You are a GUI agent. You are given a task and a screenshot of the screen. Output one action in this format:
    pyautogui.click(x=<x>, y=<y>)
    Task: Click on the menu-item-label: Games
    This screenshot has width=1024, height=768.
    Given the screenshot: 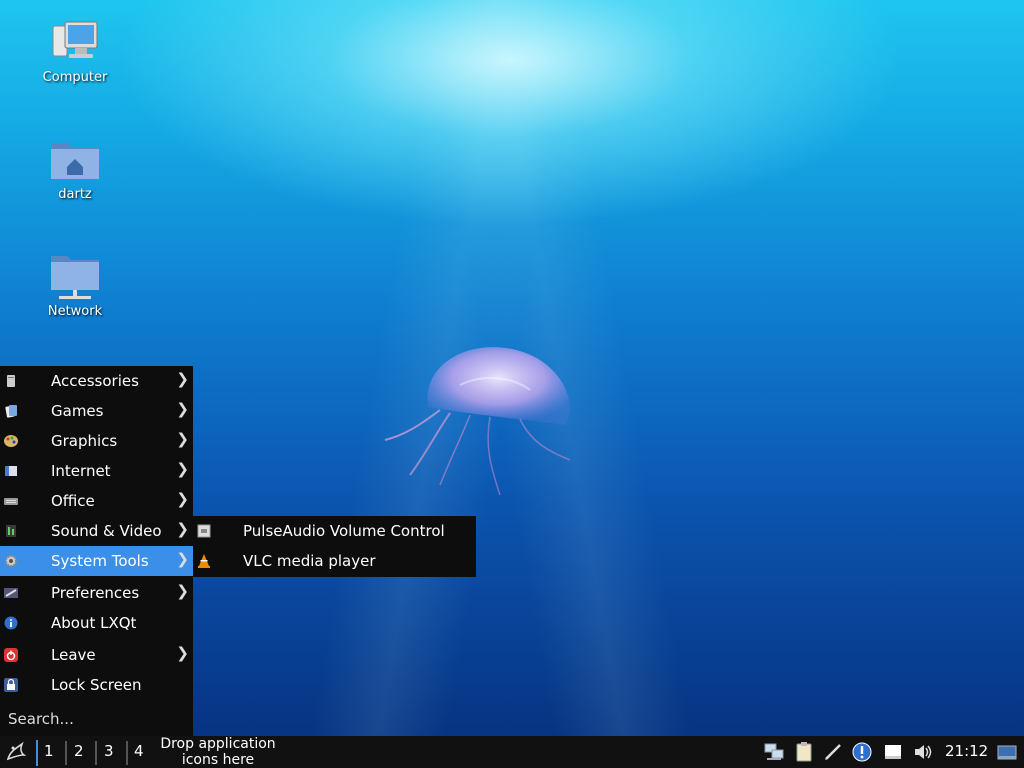 What is the action you would take?
    pyautogui.click(x=77, y=411)
    